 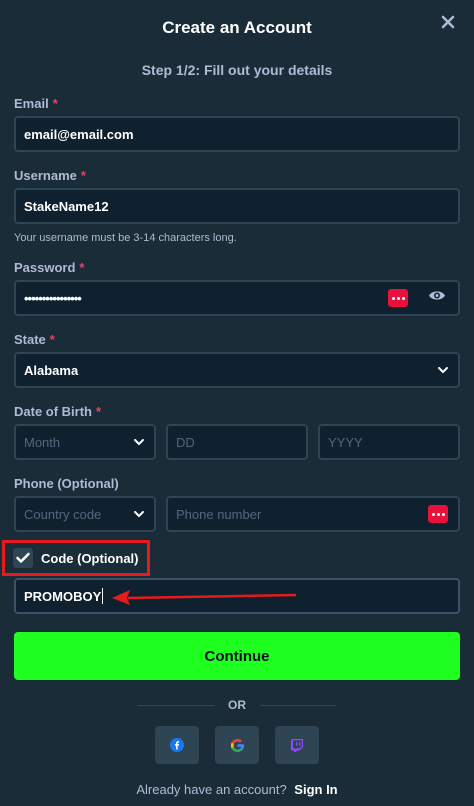 I want to click on signin-prompt: Already have an account? Sign In, so click(x=237, y=789).